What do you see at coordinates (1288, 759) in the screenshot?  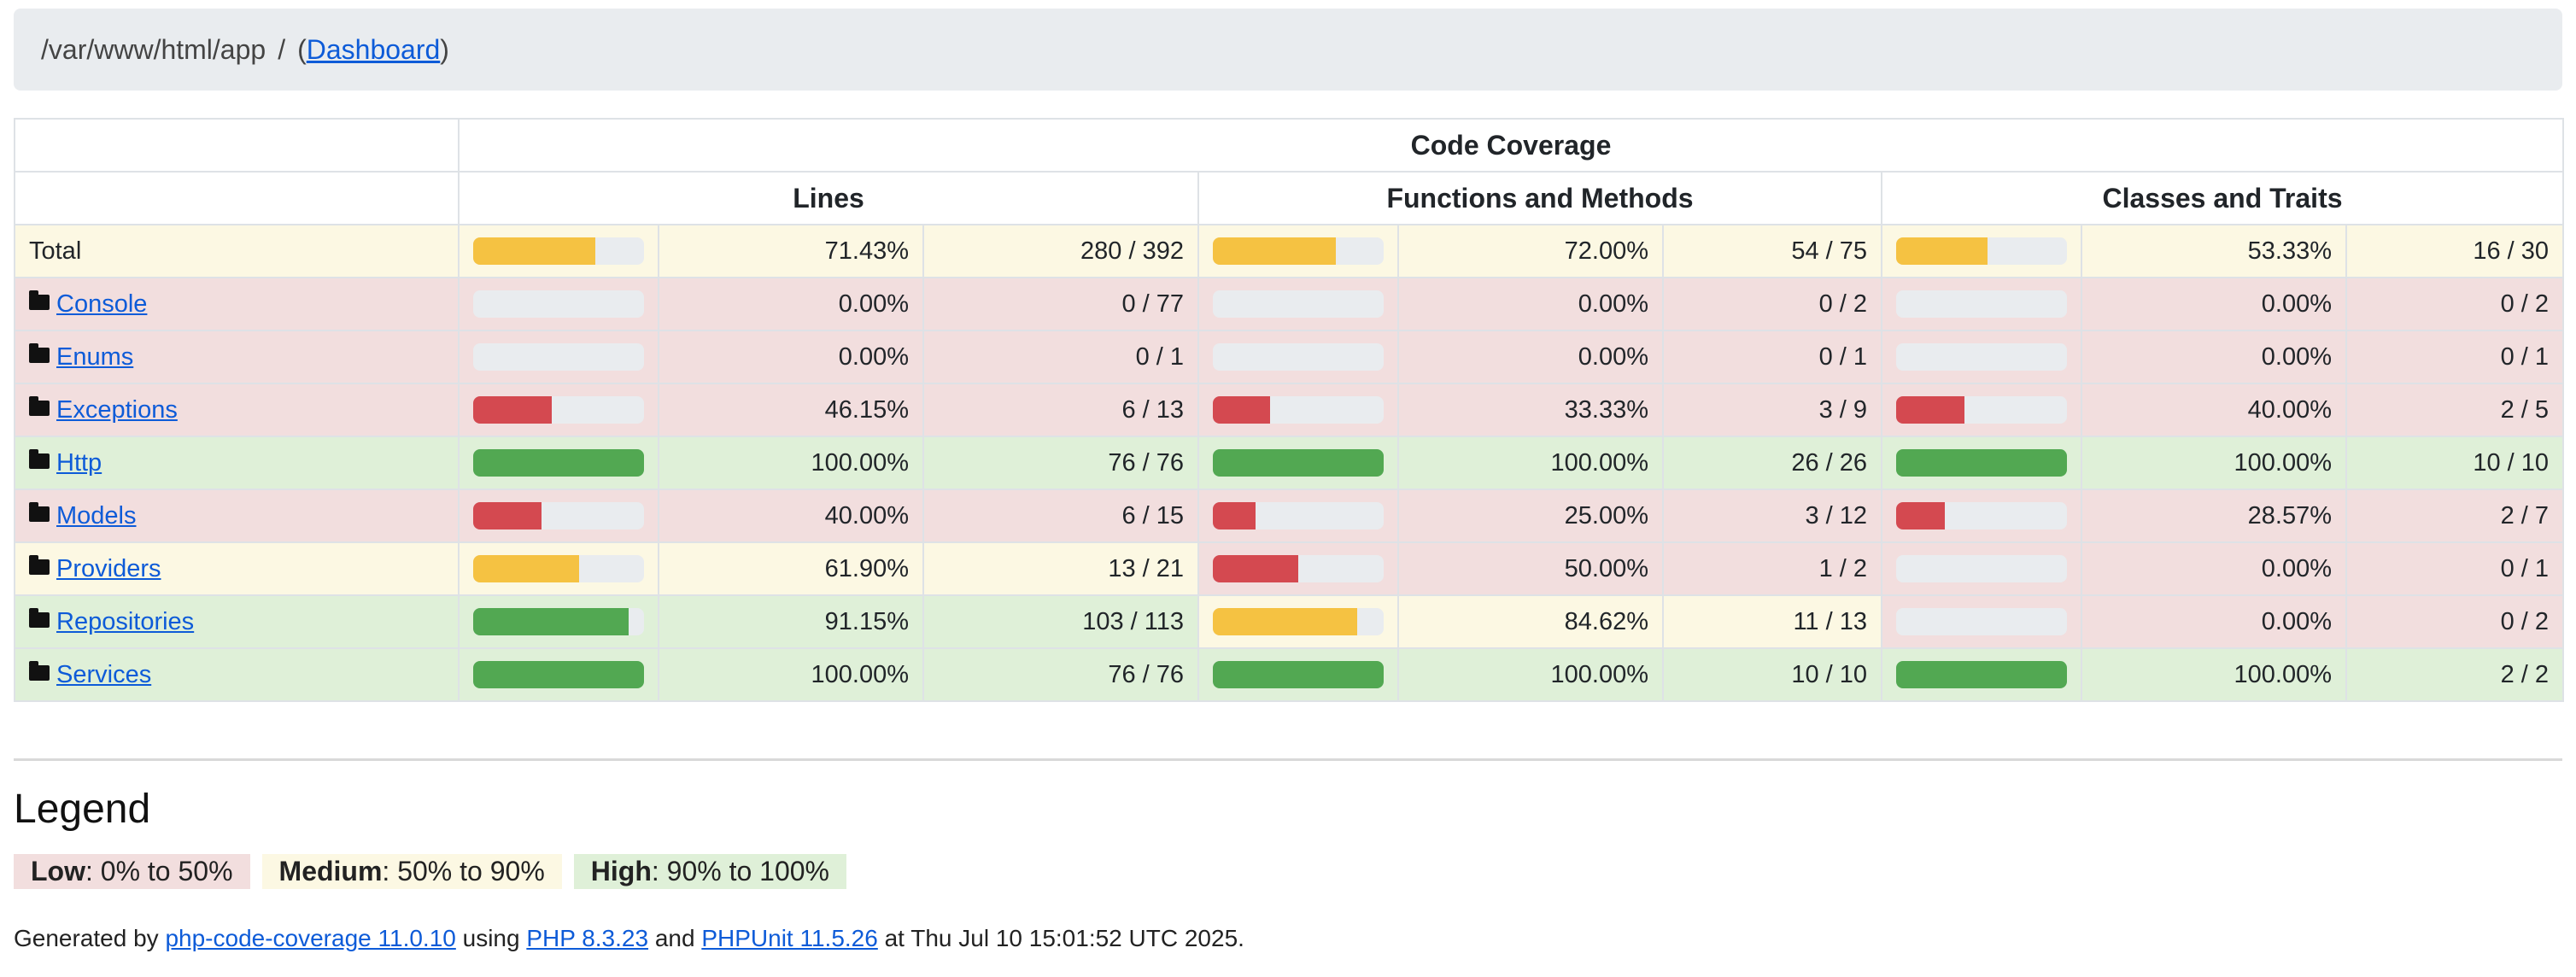 I see `divider` at bounding box center [1288, 759].